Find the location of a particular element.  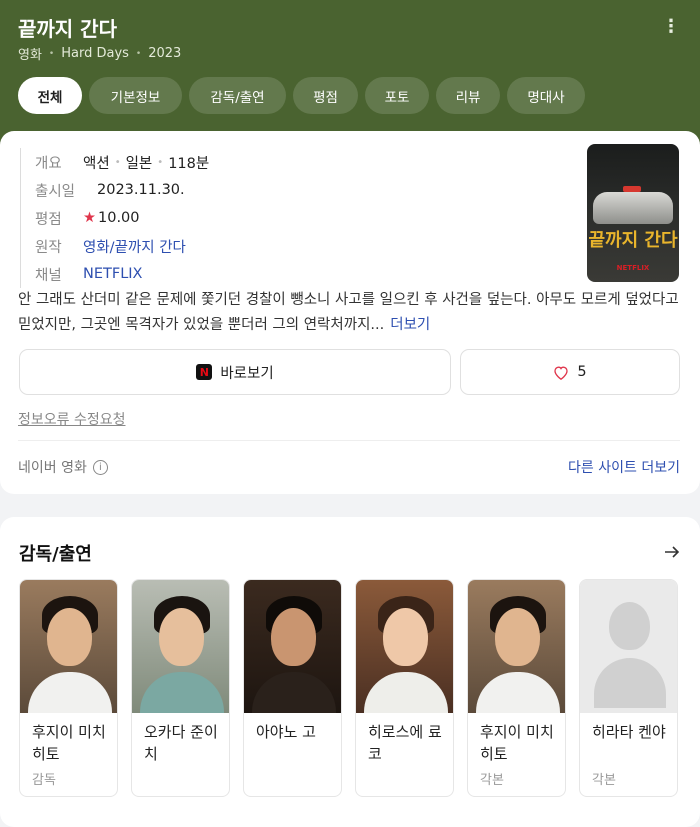

source-text: 네이버 영화 is located at coordinates (52, 468).